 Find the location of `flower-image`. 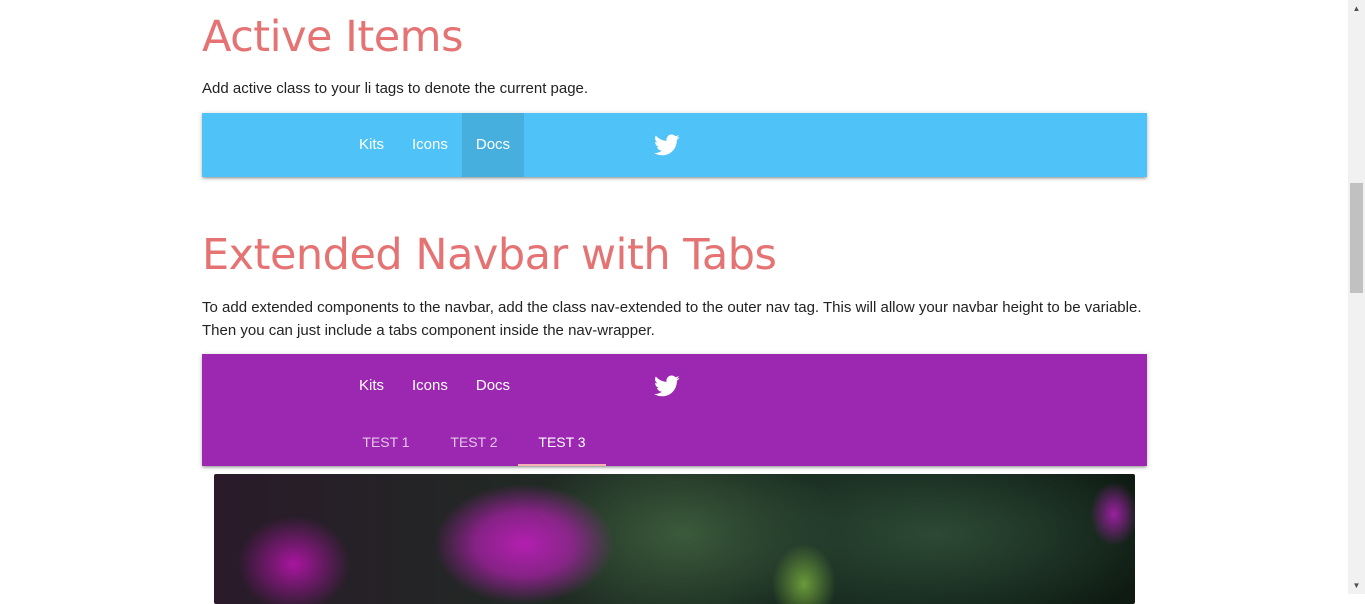

flower-image is located at coordinates (674, 539).